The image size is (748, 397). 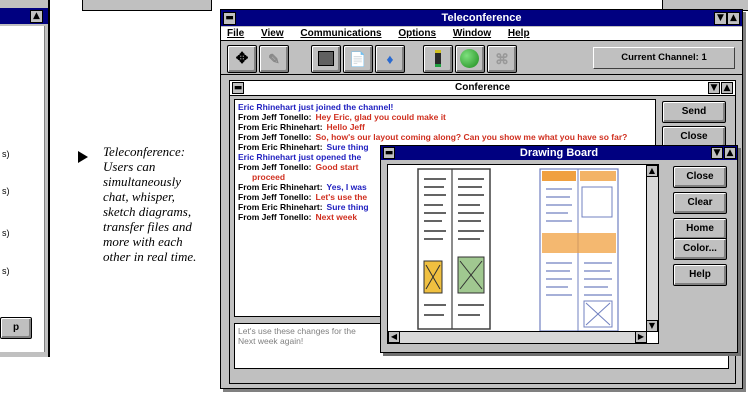 What do you see at coordinates (340, 33) in the screenshot?
I see `menu-communications: Communications` at bounding box center [340, 33].